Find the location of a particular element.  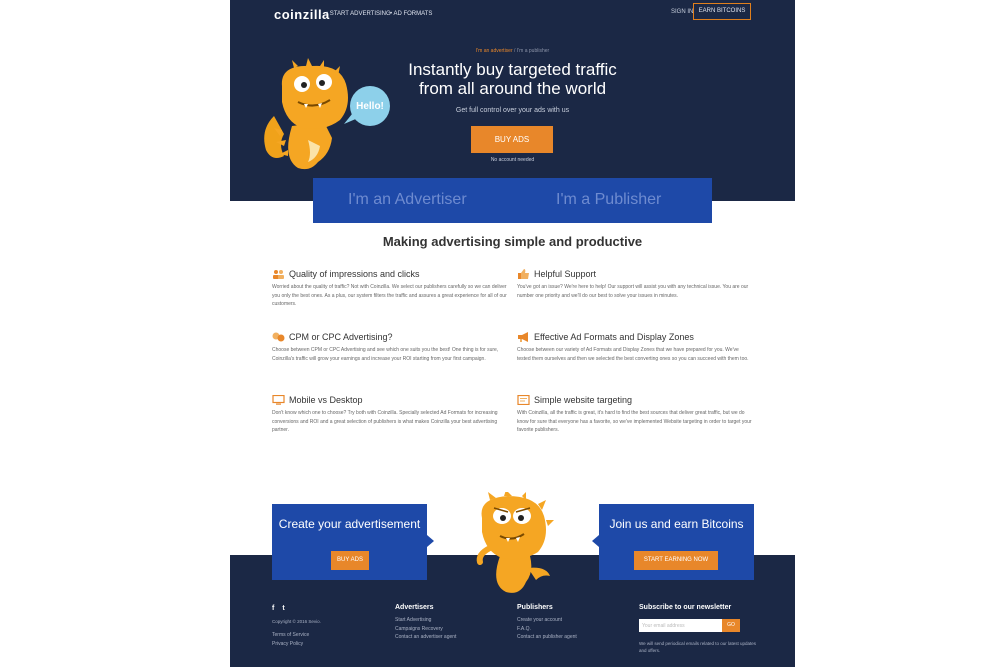

legal-links: Terms of Service Privacy Policy is located at coordinates (290, 639).